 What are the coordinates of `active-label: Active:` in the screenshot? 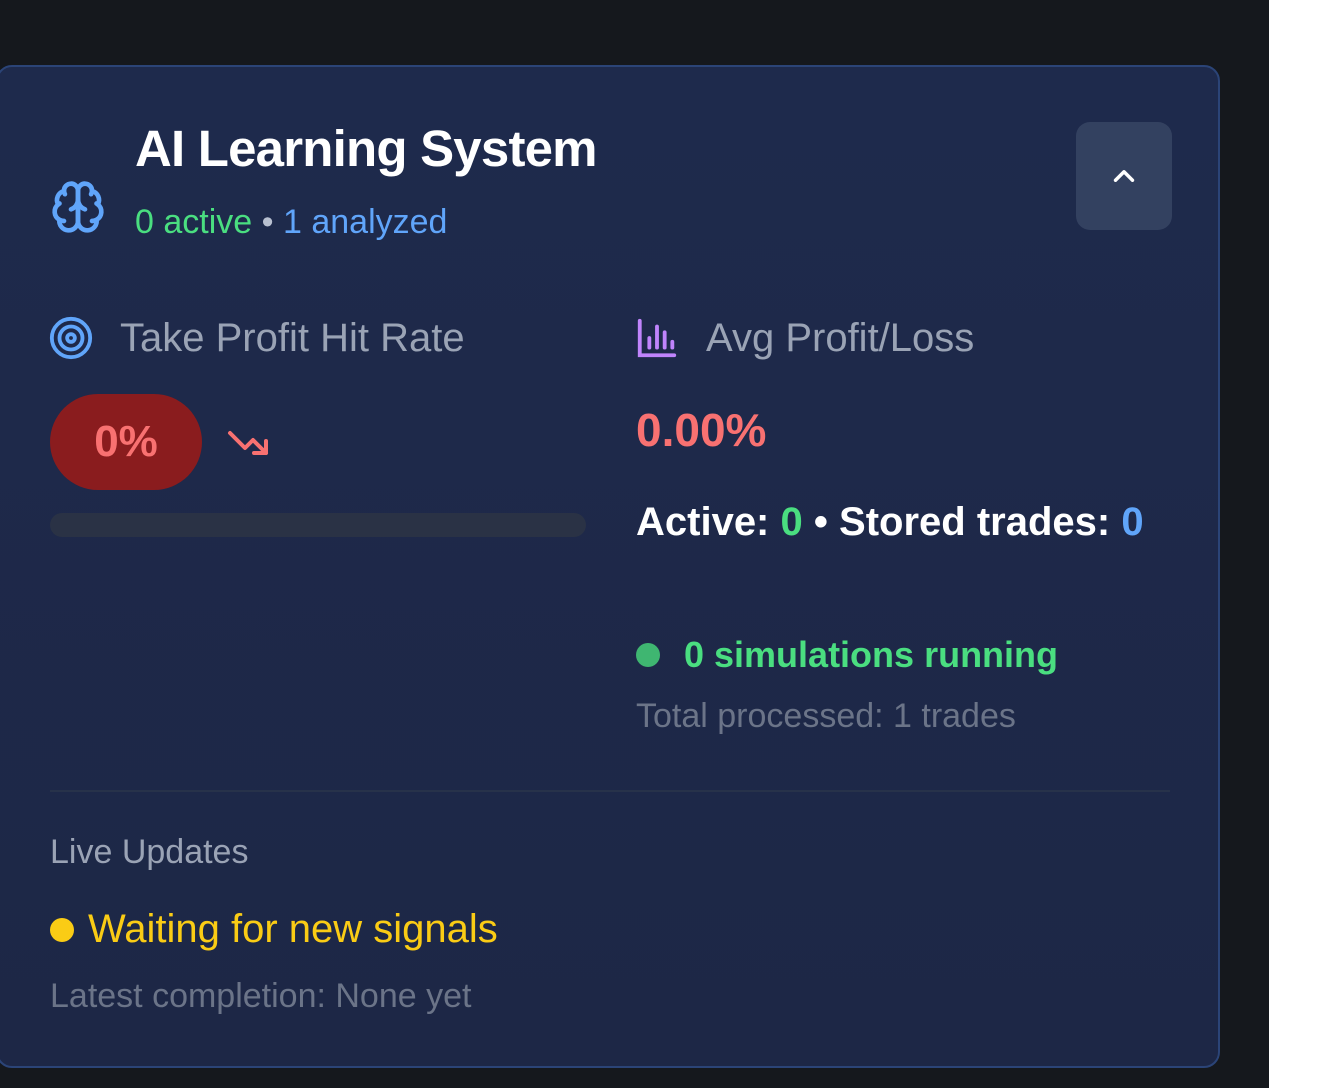 It's located at (703, 522).